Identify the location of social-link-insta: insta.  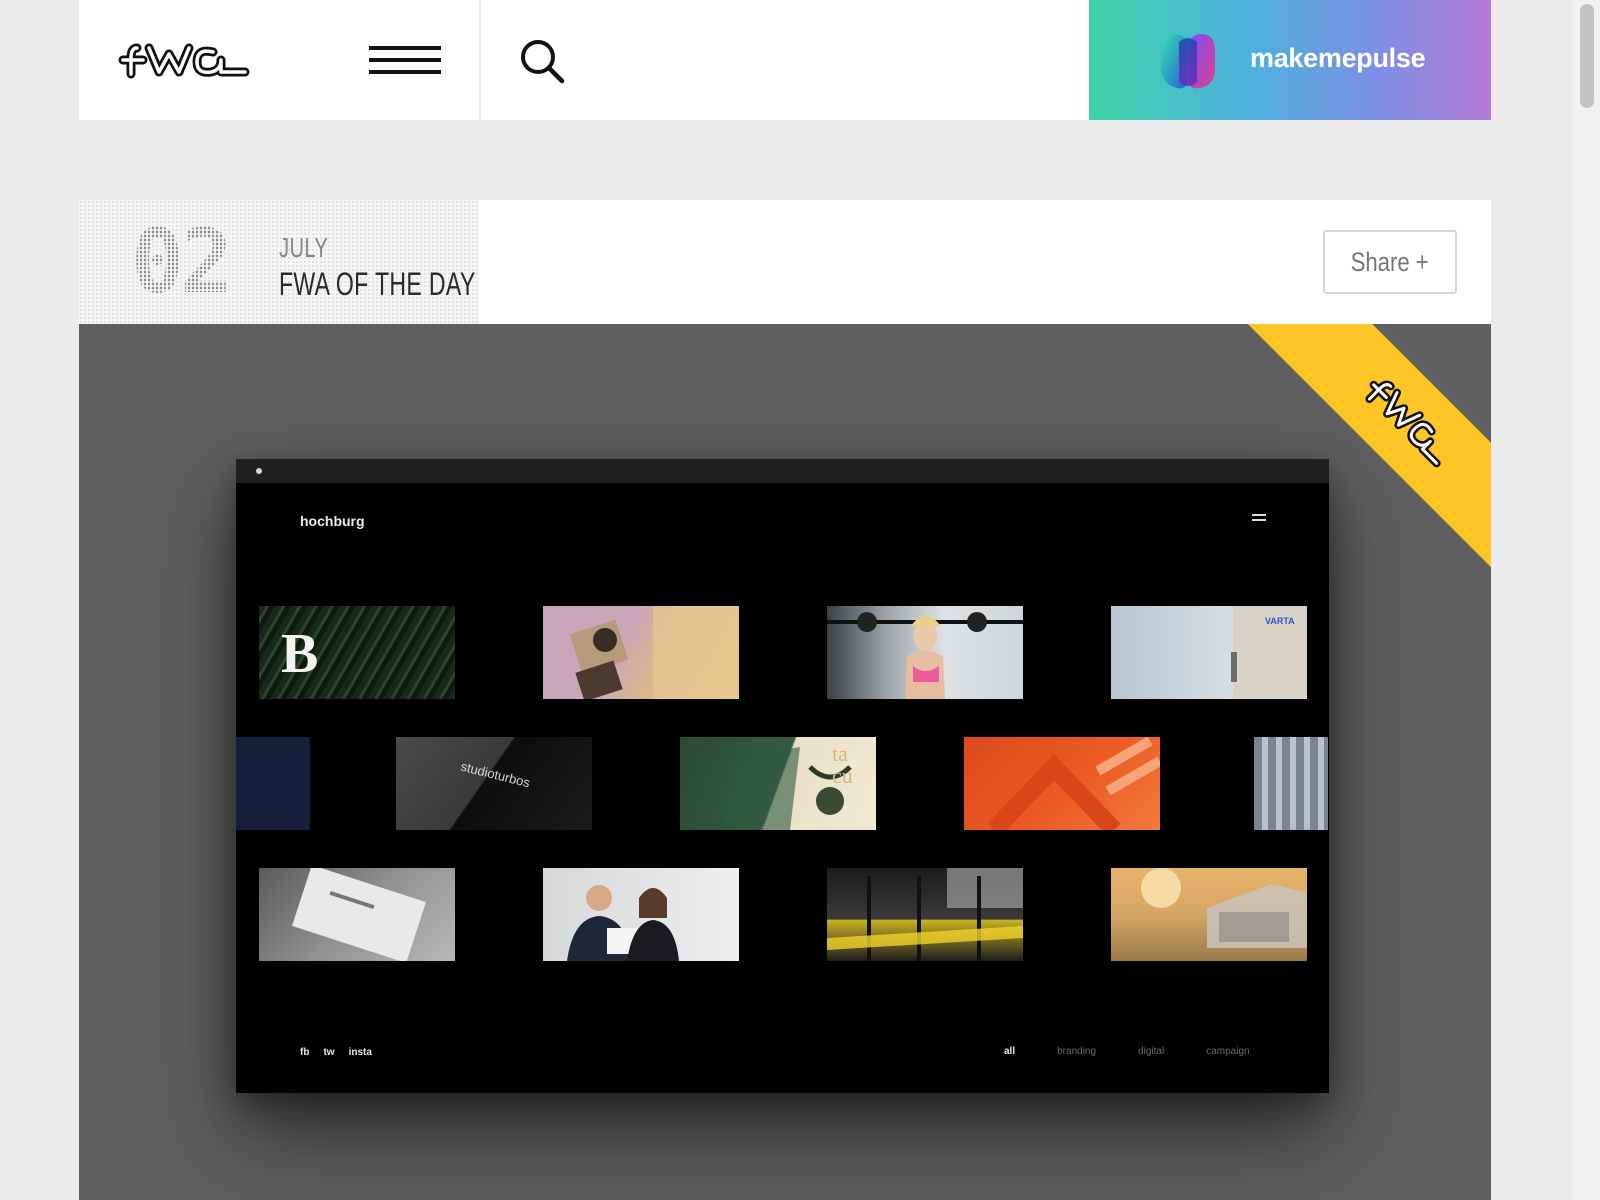
(360, 1052).